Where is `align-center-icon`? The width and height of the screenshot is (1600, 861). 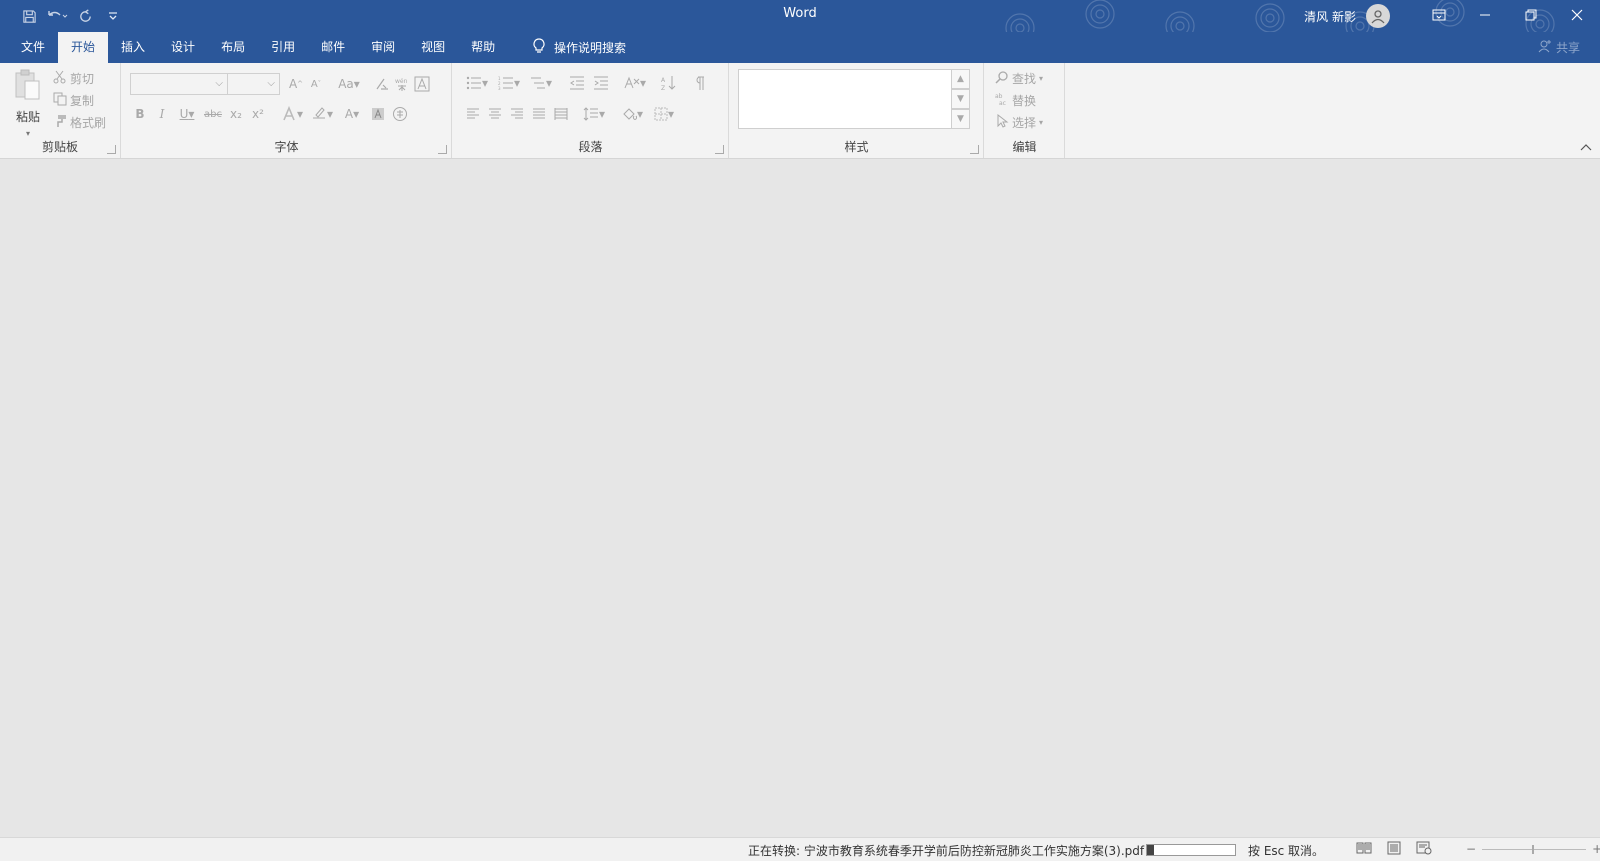 align-center-icon is located at coordinates (495, 114).